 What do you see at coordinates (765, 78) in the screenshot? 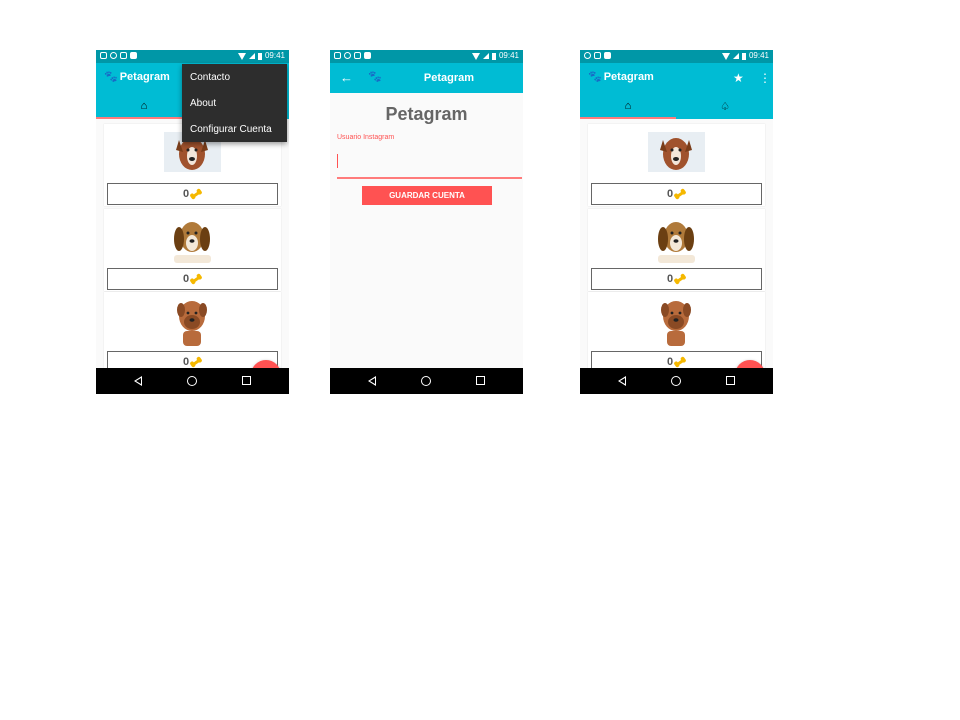
I see `more-vert-icon: ⋮` at bounding box center [765, 78].